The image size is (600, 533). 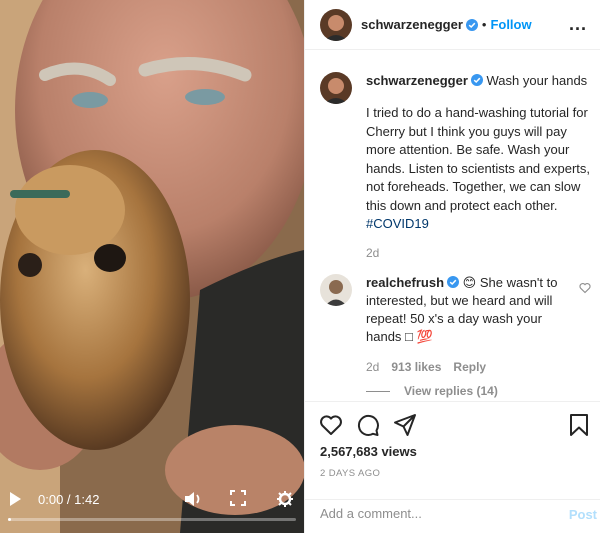 I want to click on share-icon, so click(x=405, y=425).